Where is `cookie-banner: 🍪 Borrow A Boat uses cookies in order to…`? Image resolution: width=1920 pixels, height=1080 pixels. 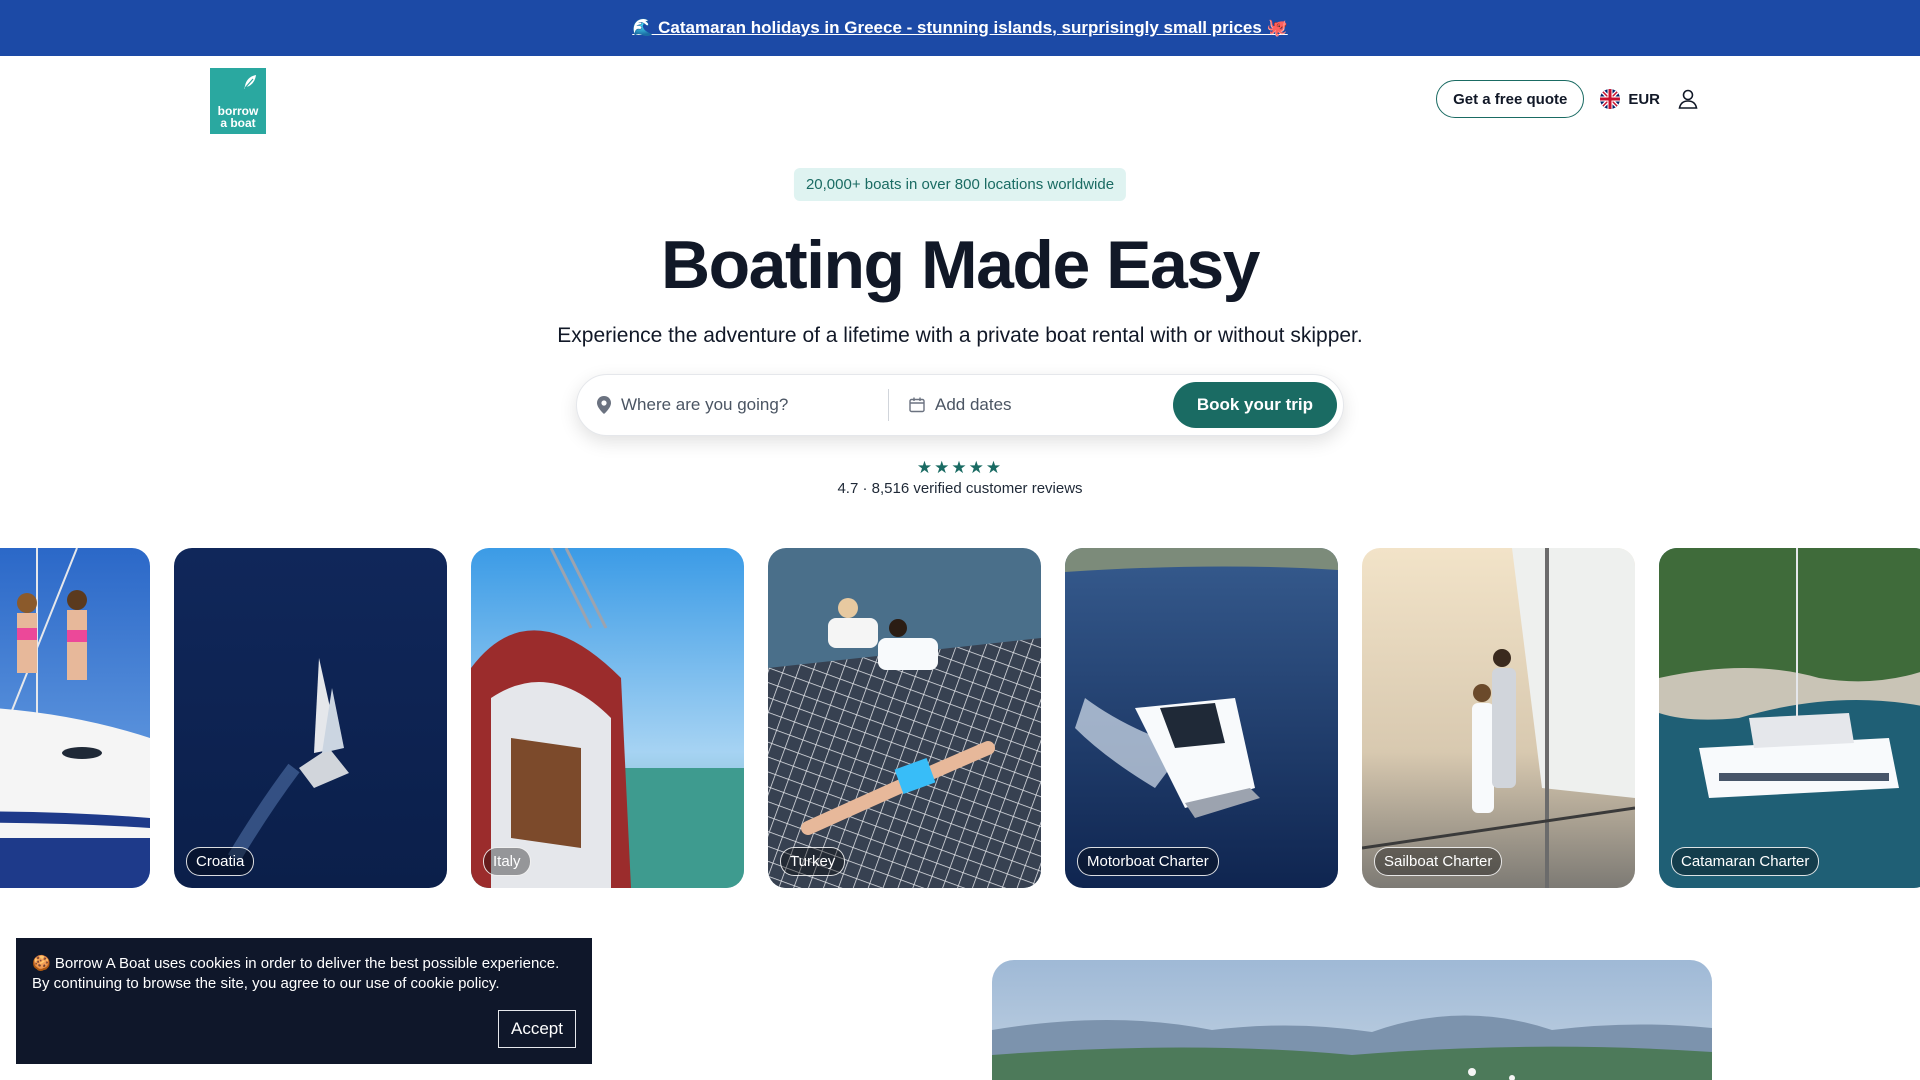 cookie-banner: 🍪 Borrow A Boat uses cookies in order to… is located at coordinates (304, 1001).